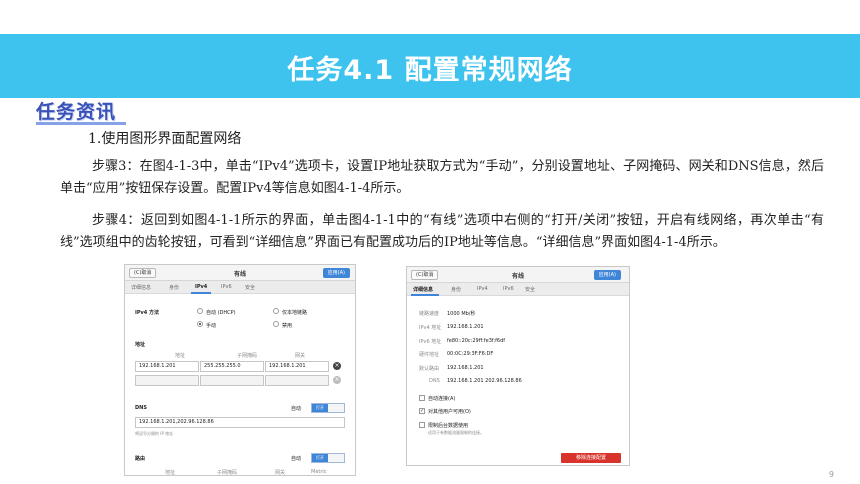 The width and height of the screenshot is (860, 484). I want to click on section-heading: 1.使用图形界面配置网络, so click(165, 139).